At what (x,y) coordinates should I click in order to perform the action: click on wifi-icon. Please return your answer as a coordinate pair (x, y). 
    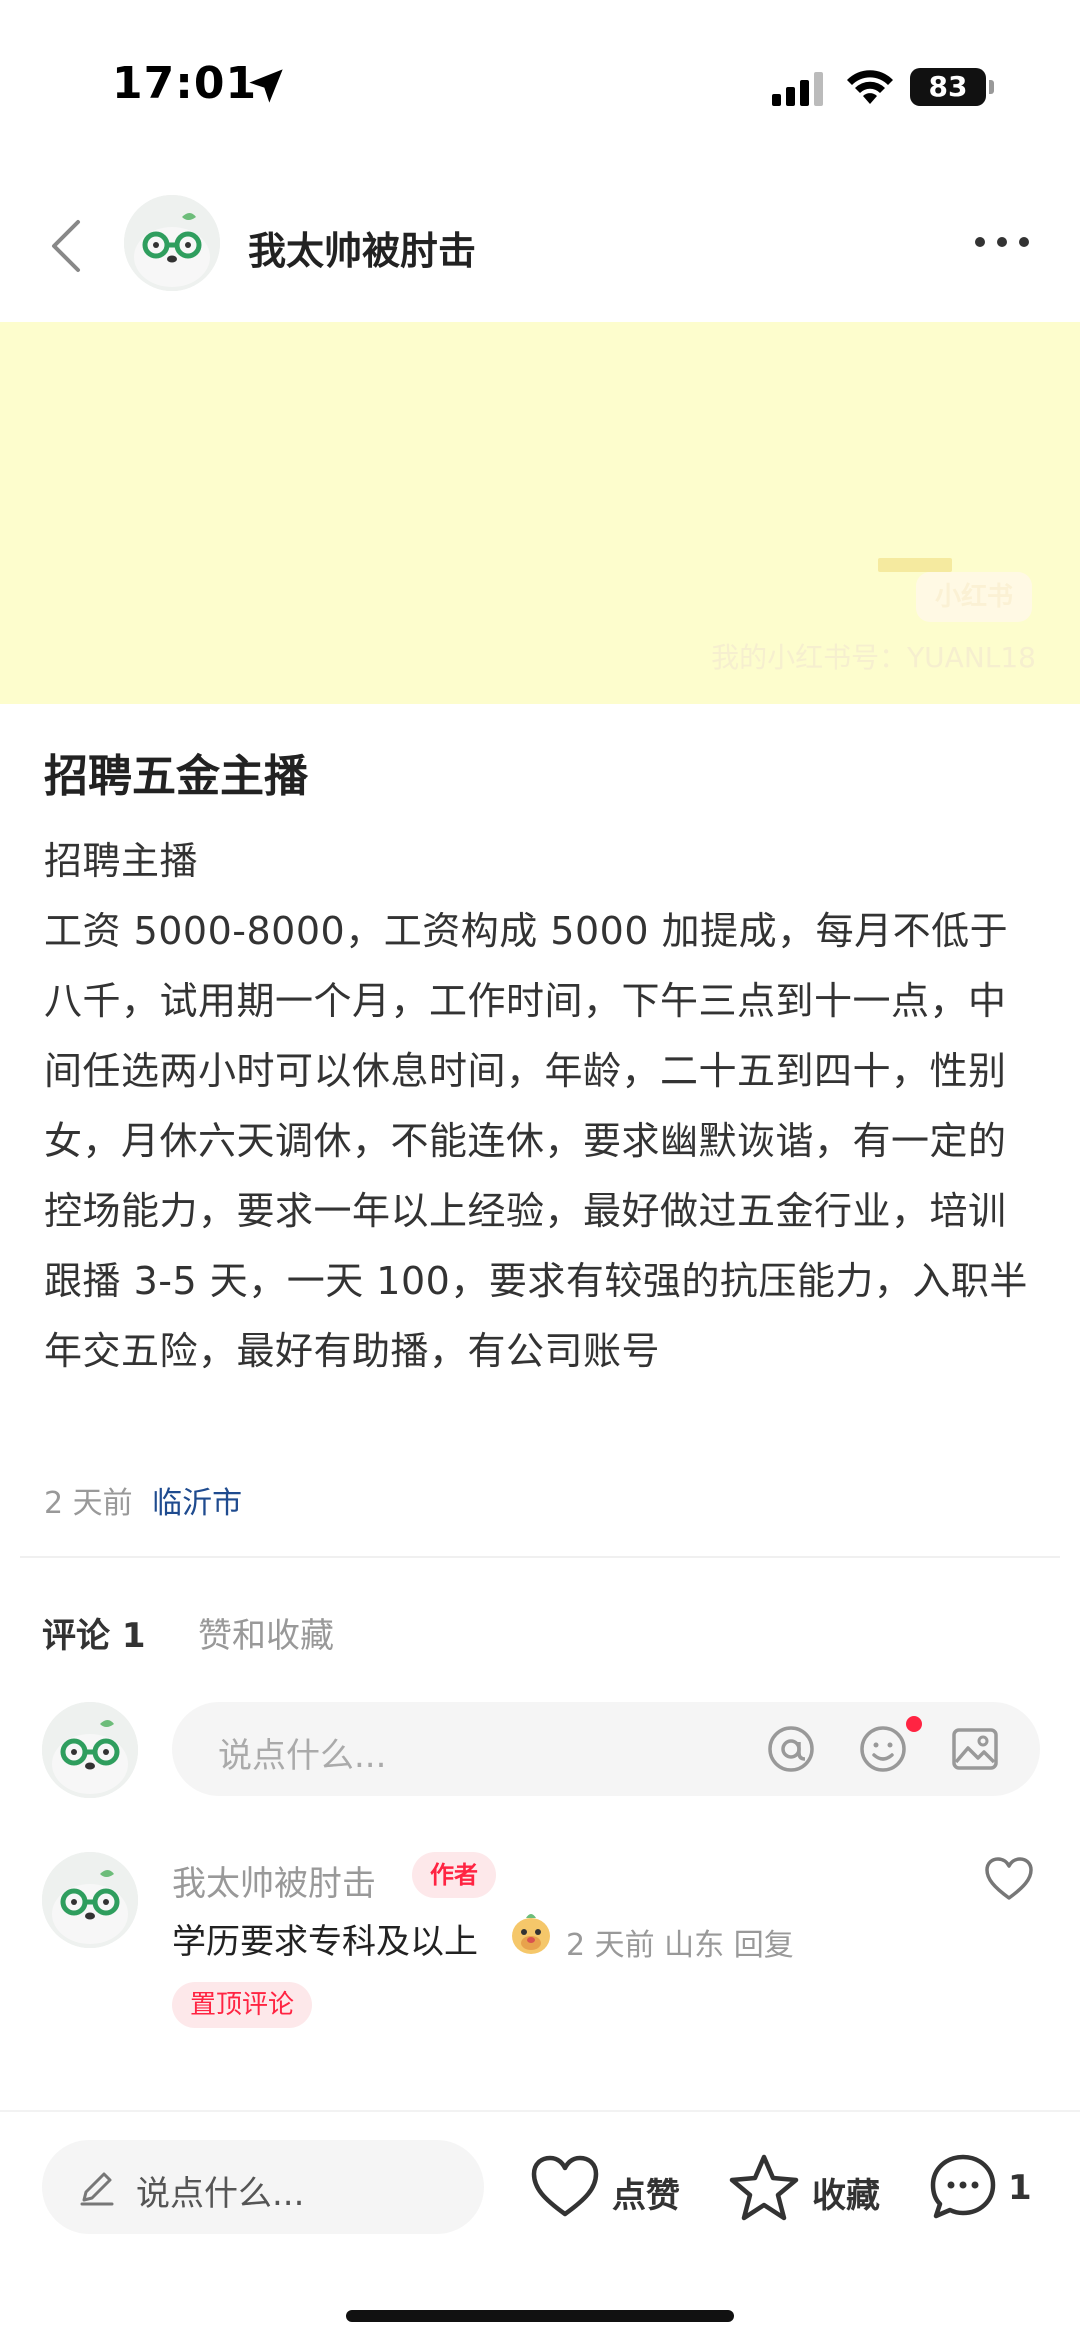
    Looking at the image, I should click on (870, 87).